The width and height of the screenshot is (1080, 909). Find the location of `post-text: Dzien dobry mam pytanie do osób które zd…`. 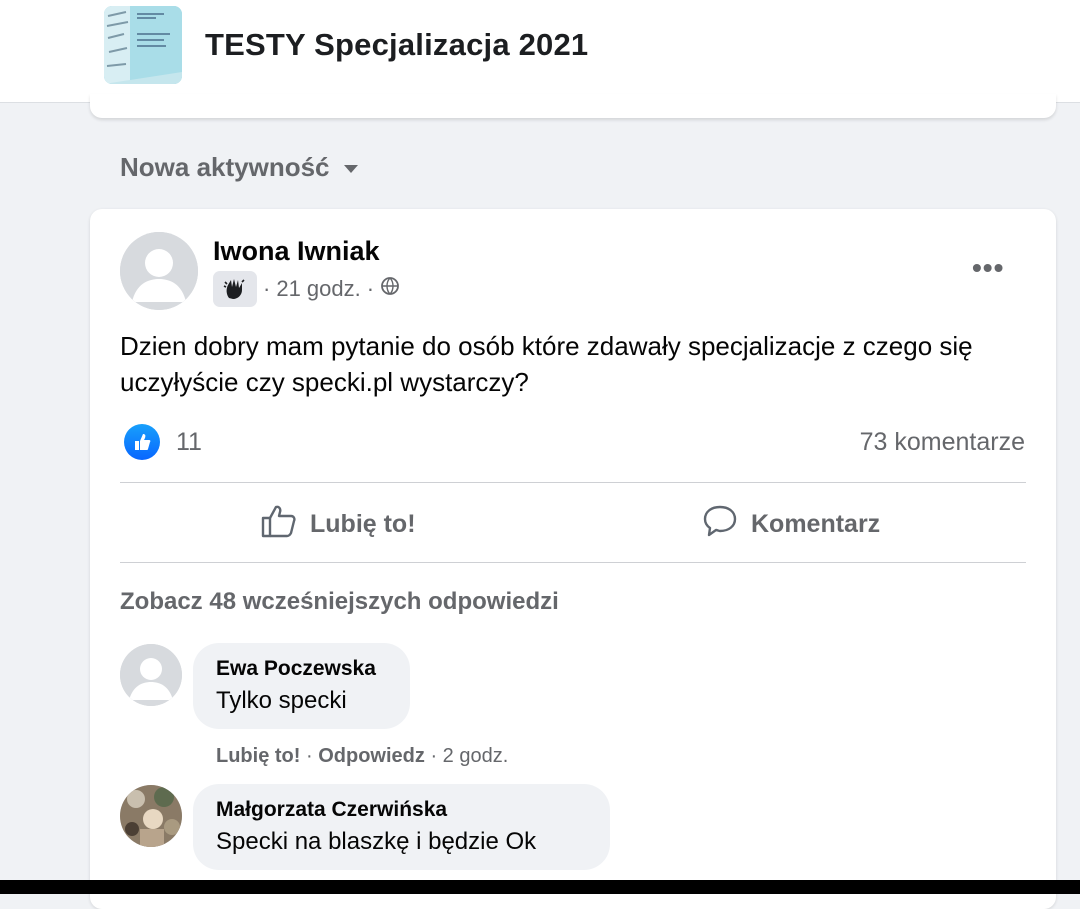

post-text: Dzien dobry mam pytanie do osób które zd… is located at coordinates (546, 364).